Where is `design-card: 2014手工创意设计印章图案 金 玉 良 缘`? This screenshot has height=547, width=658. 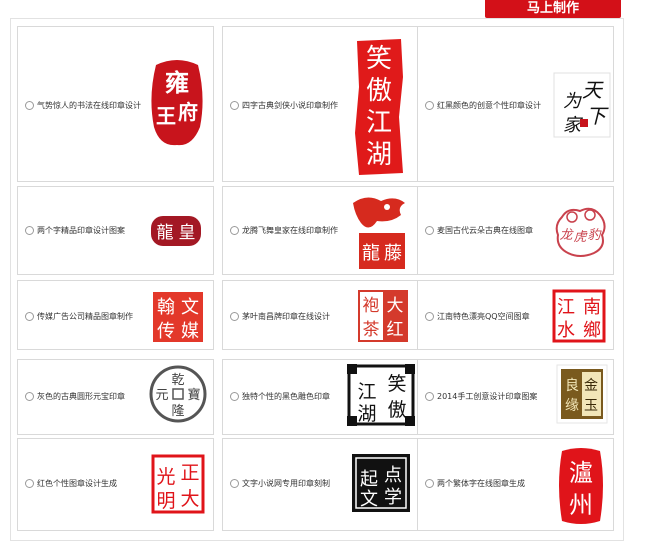 design-card: 2014手工创意设计印章图案 金 玉 良 缘 is located at coordinates (515, 397).